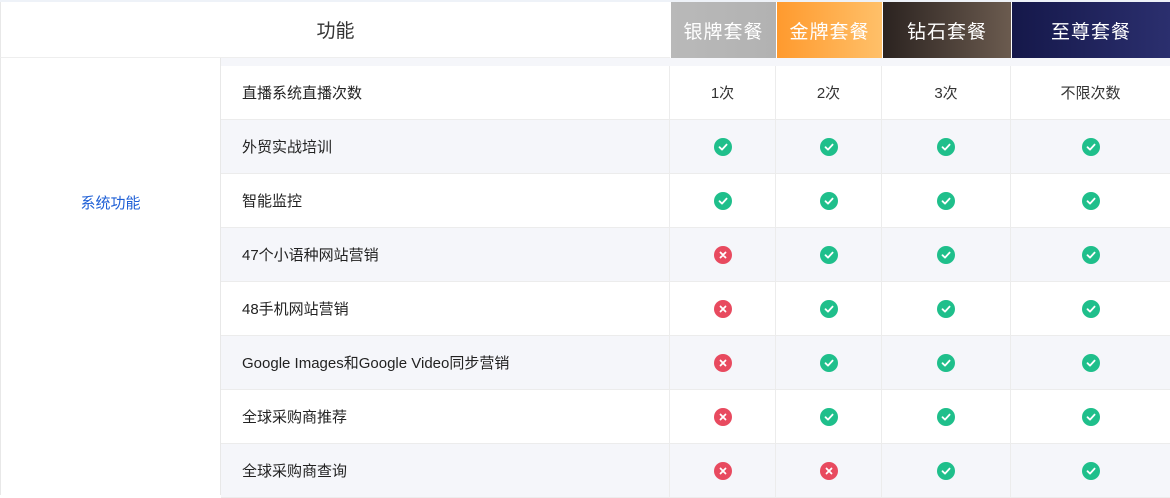  I want to click on row-gap, so click(695, 62).